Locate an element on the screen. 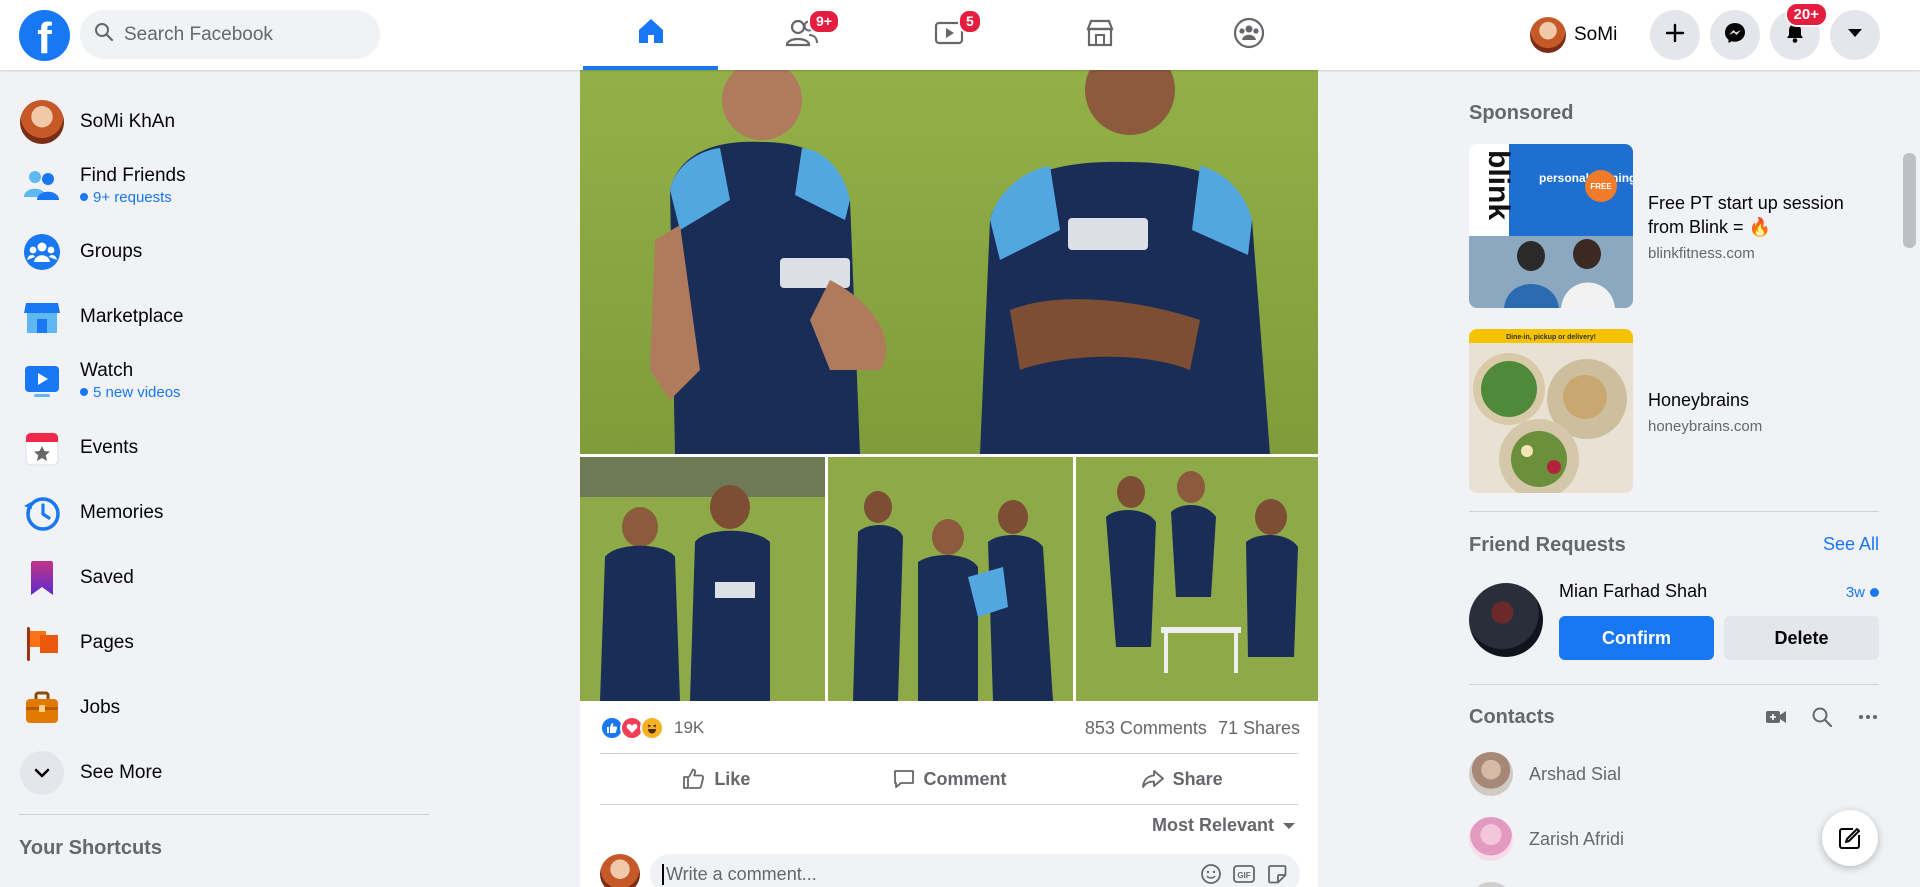 The width and height of the screenshot is (1920, 887). post-reactions-summary: 19K 853 Comments 71 Shares is located at coordinates (950, 728).